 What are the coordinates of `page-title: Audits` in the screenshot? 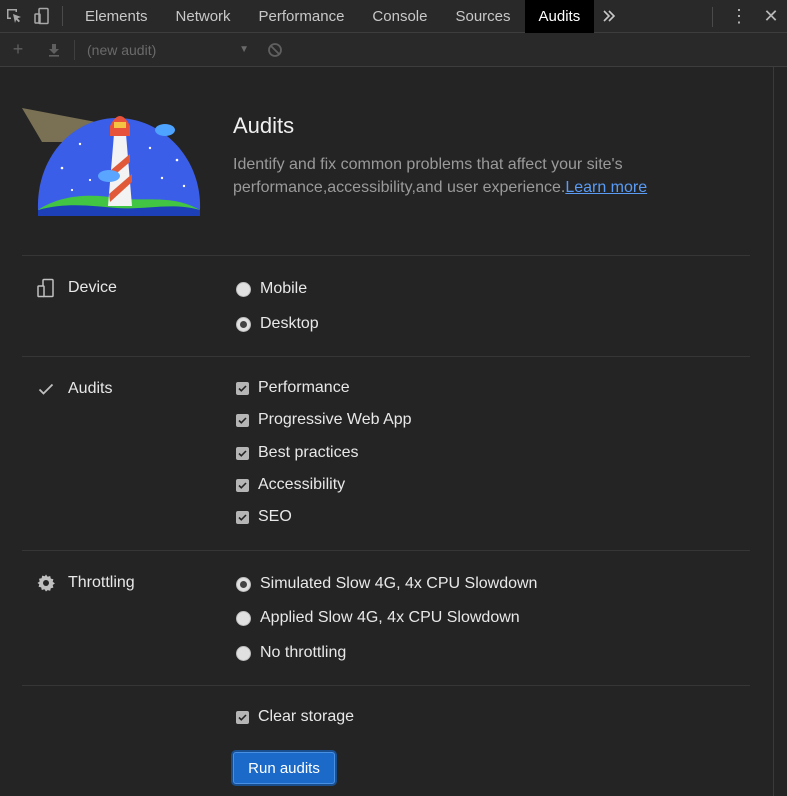 It's located at (264, 125).